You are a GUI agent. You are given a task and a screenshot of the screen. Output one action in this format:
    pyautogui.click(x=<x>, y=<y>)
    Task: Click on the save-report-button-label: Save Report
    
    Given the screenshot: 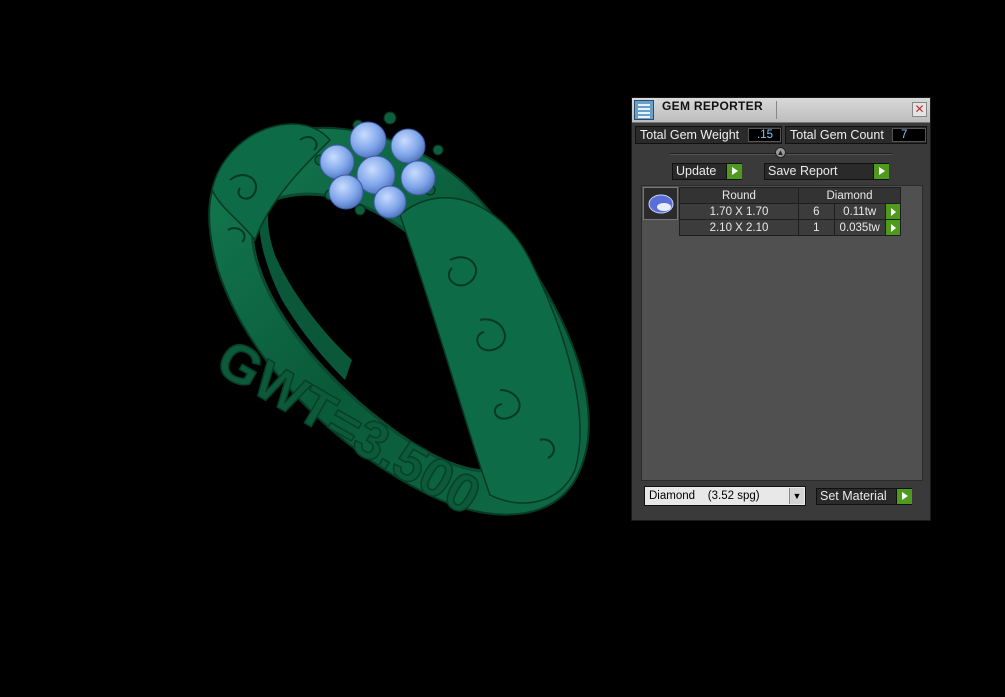 What is the action you would take?
    pyautogui.click(x=803, y=171)
    